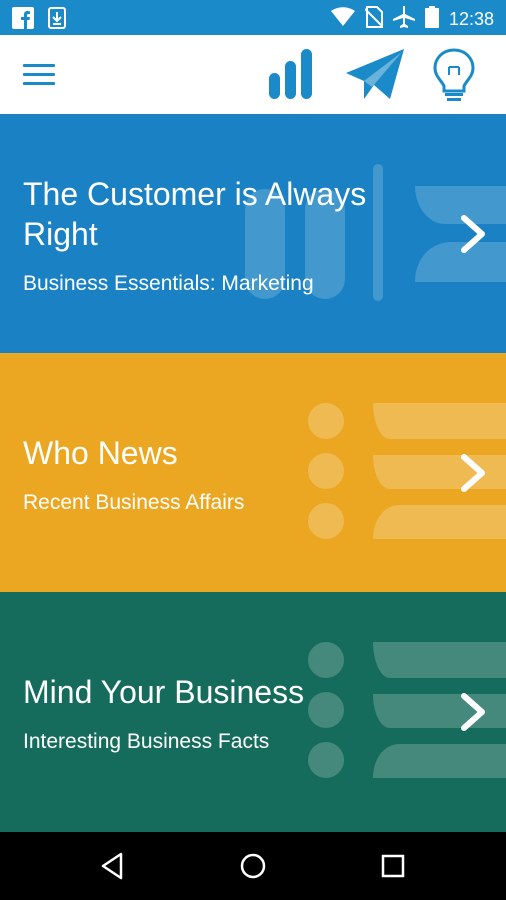  I want to click on battery-icon, so click(431, 19).